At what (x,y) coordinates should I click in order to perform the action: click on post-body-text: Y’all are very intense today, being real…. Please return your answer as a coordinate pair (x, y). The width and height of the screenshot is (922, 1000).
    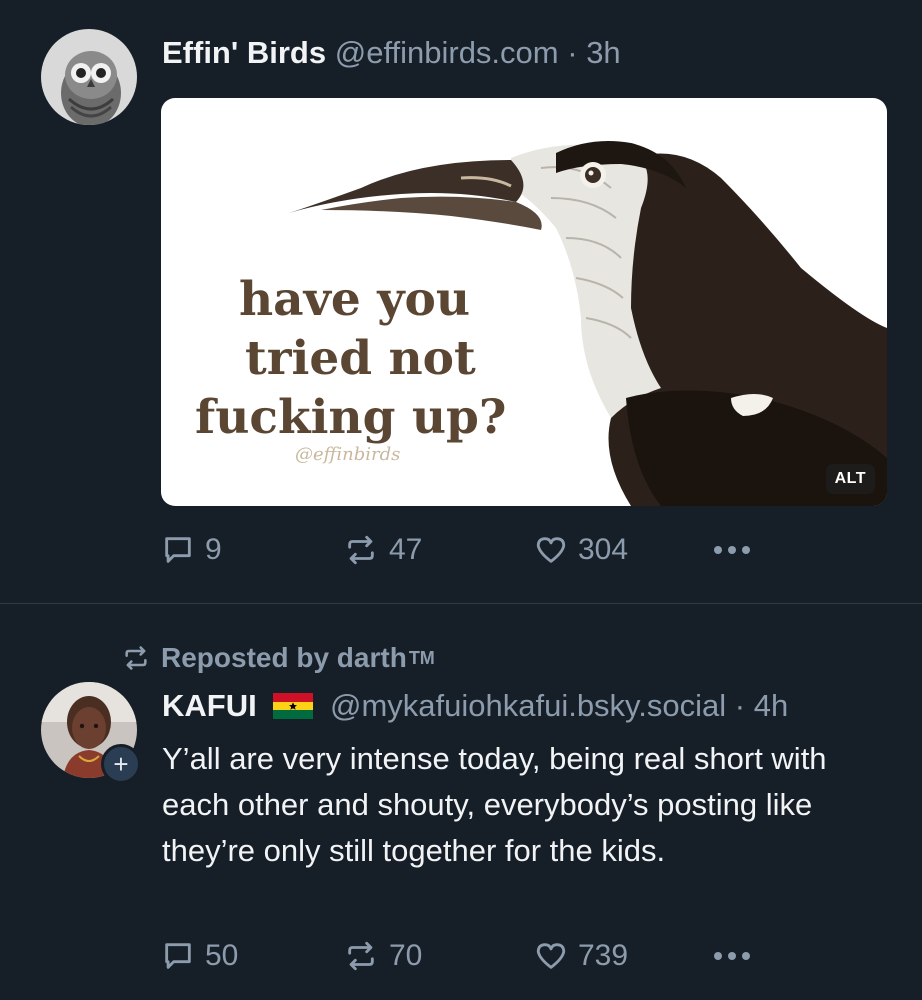
    Looking at the image, I should click on (494, 804).